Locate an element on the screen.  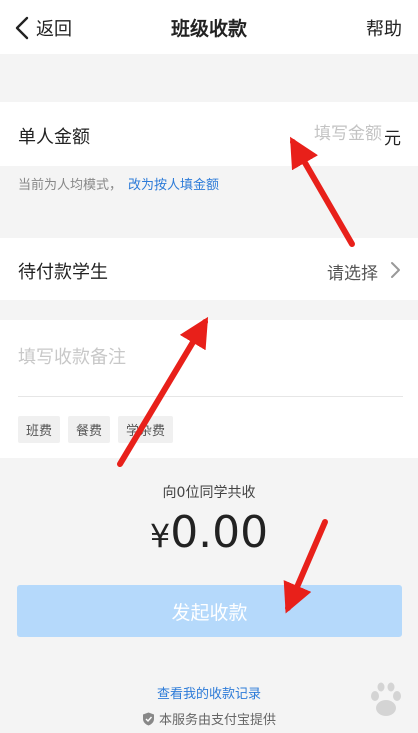
mode-text: 当前为人均模式， is located at coordinates (70, 185).